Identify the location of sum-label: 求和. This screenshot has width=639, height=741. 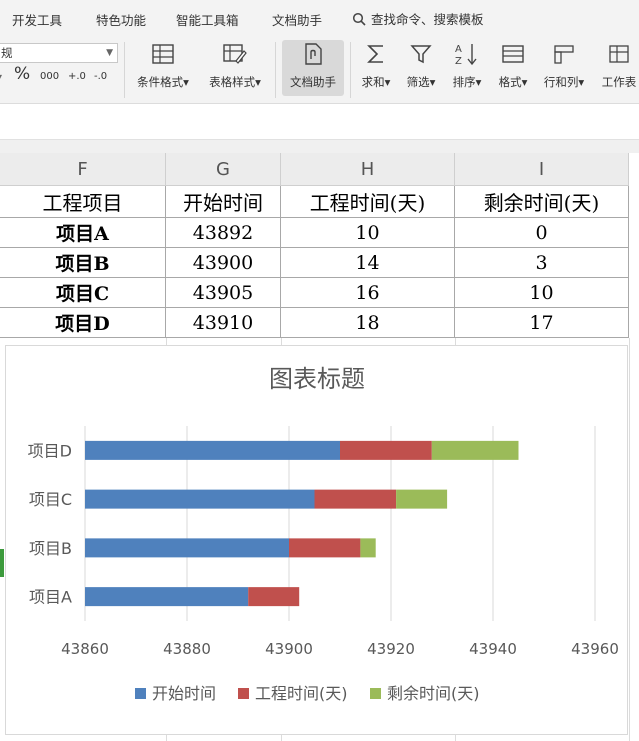
(373, 82).